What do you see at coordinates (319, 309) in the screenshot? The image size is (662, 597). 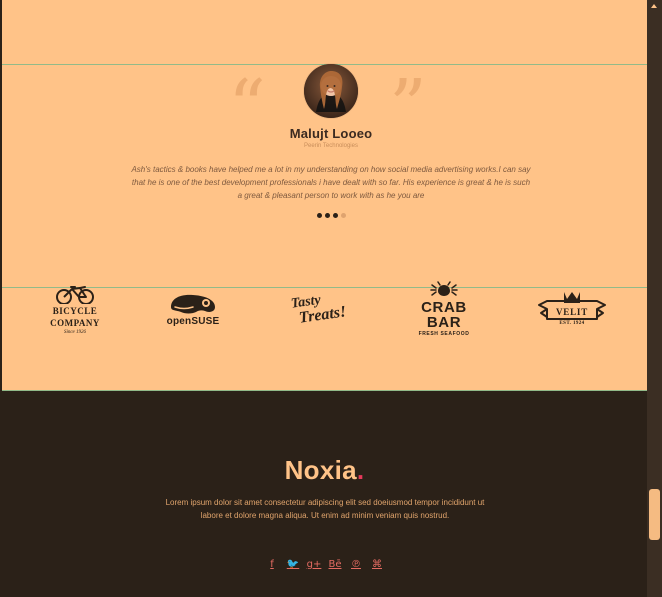 I see `logo-tasty-treats: Tasty Treats!` at bounding box center [319, 309].